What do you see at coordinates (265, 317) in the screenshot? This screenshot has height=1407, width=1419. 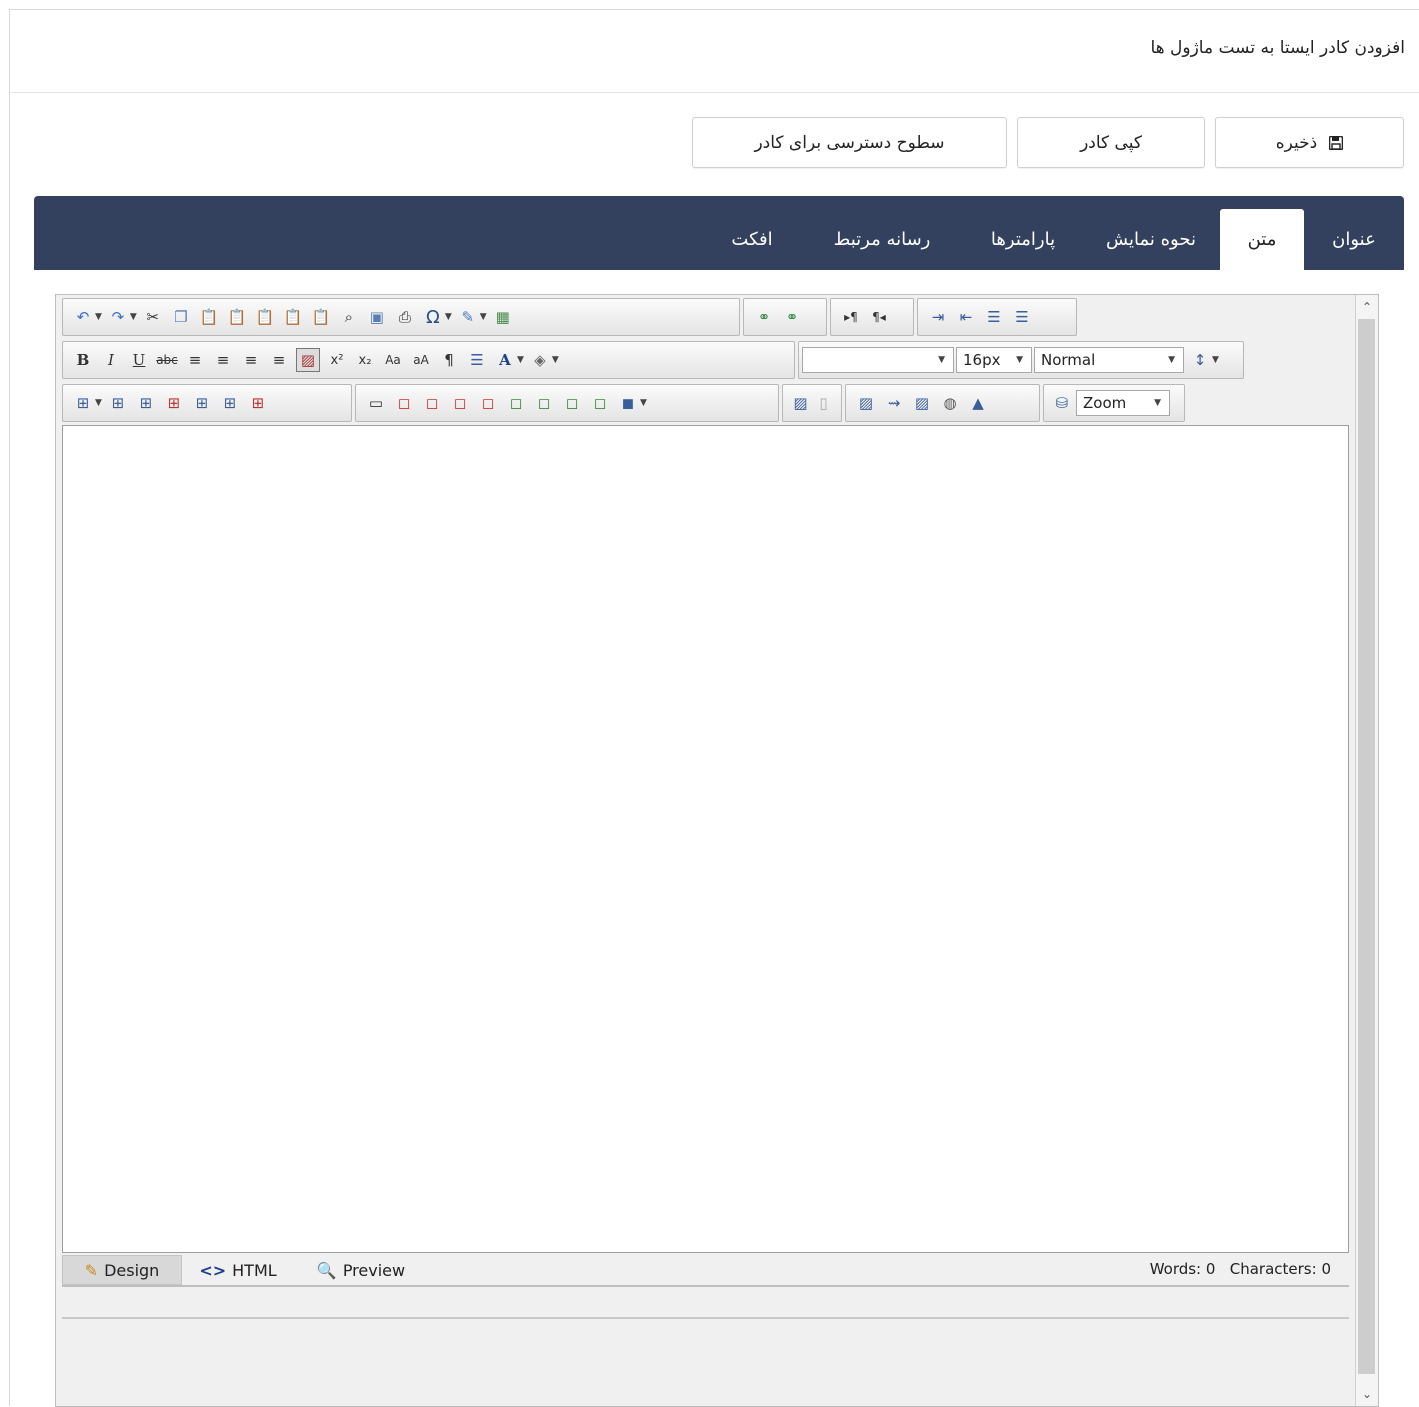 I see `paste-text-icon: 📋` at bounding box center [265, 317].